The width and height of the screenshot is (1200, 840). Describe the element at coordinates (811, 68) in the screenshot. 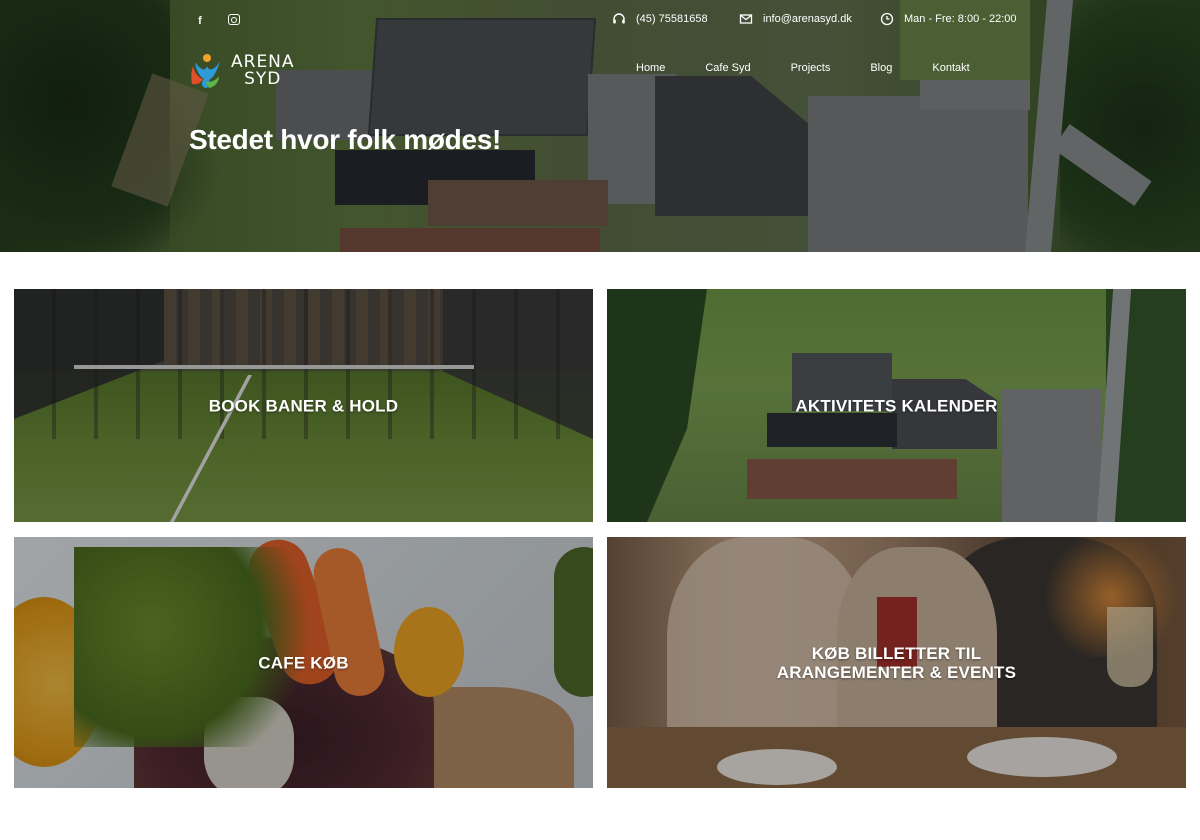

I see `nav-projects: Projects` at that location.